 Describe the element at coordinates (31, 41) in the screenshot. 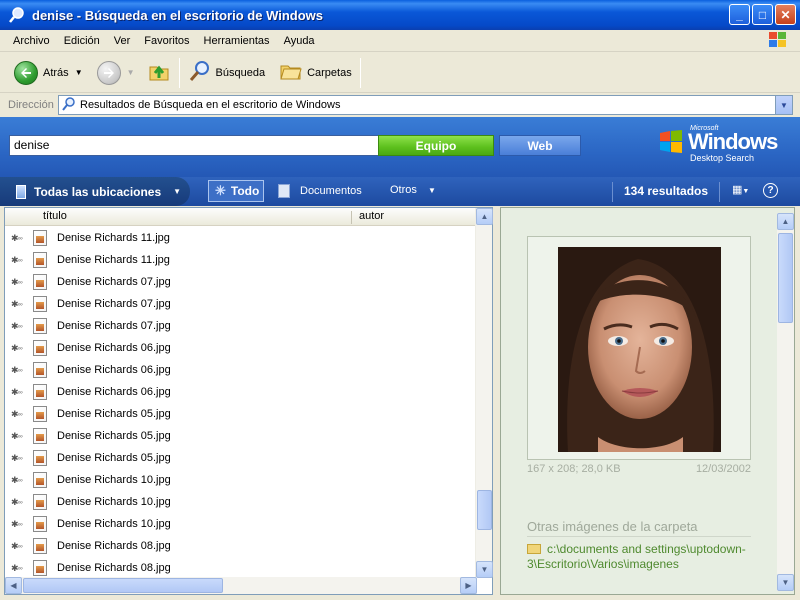

I see `menu-archivo: Archivo` at that location.